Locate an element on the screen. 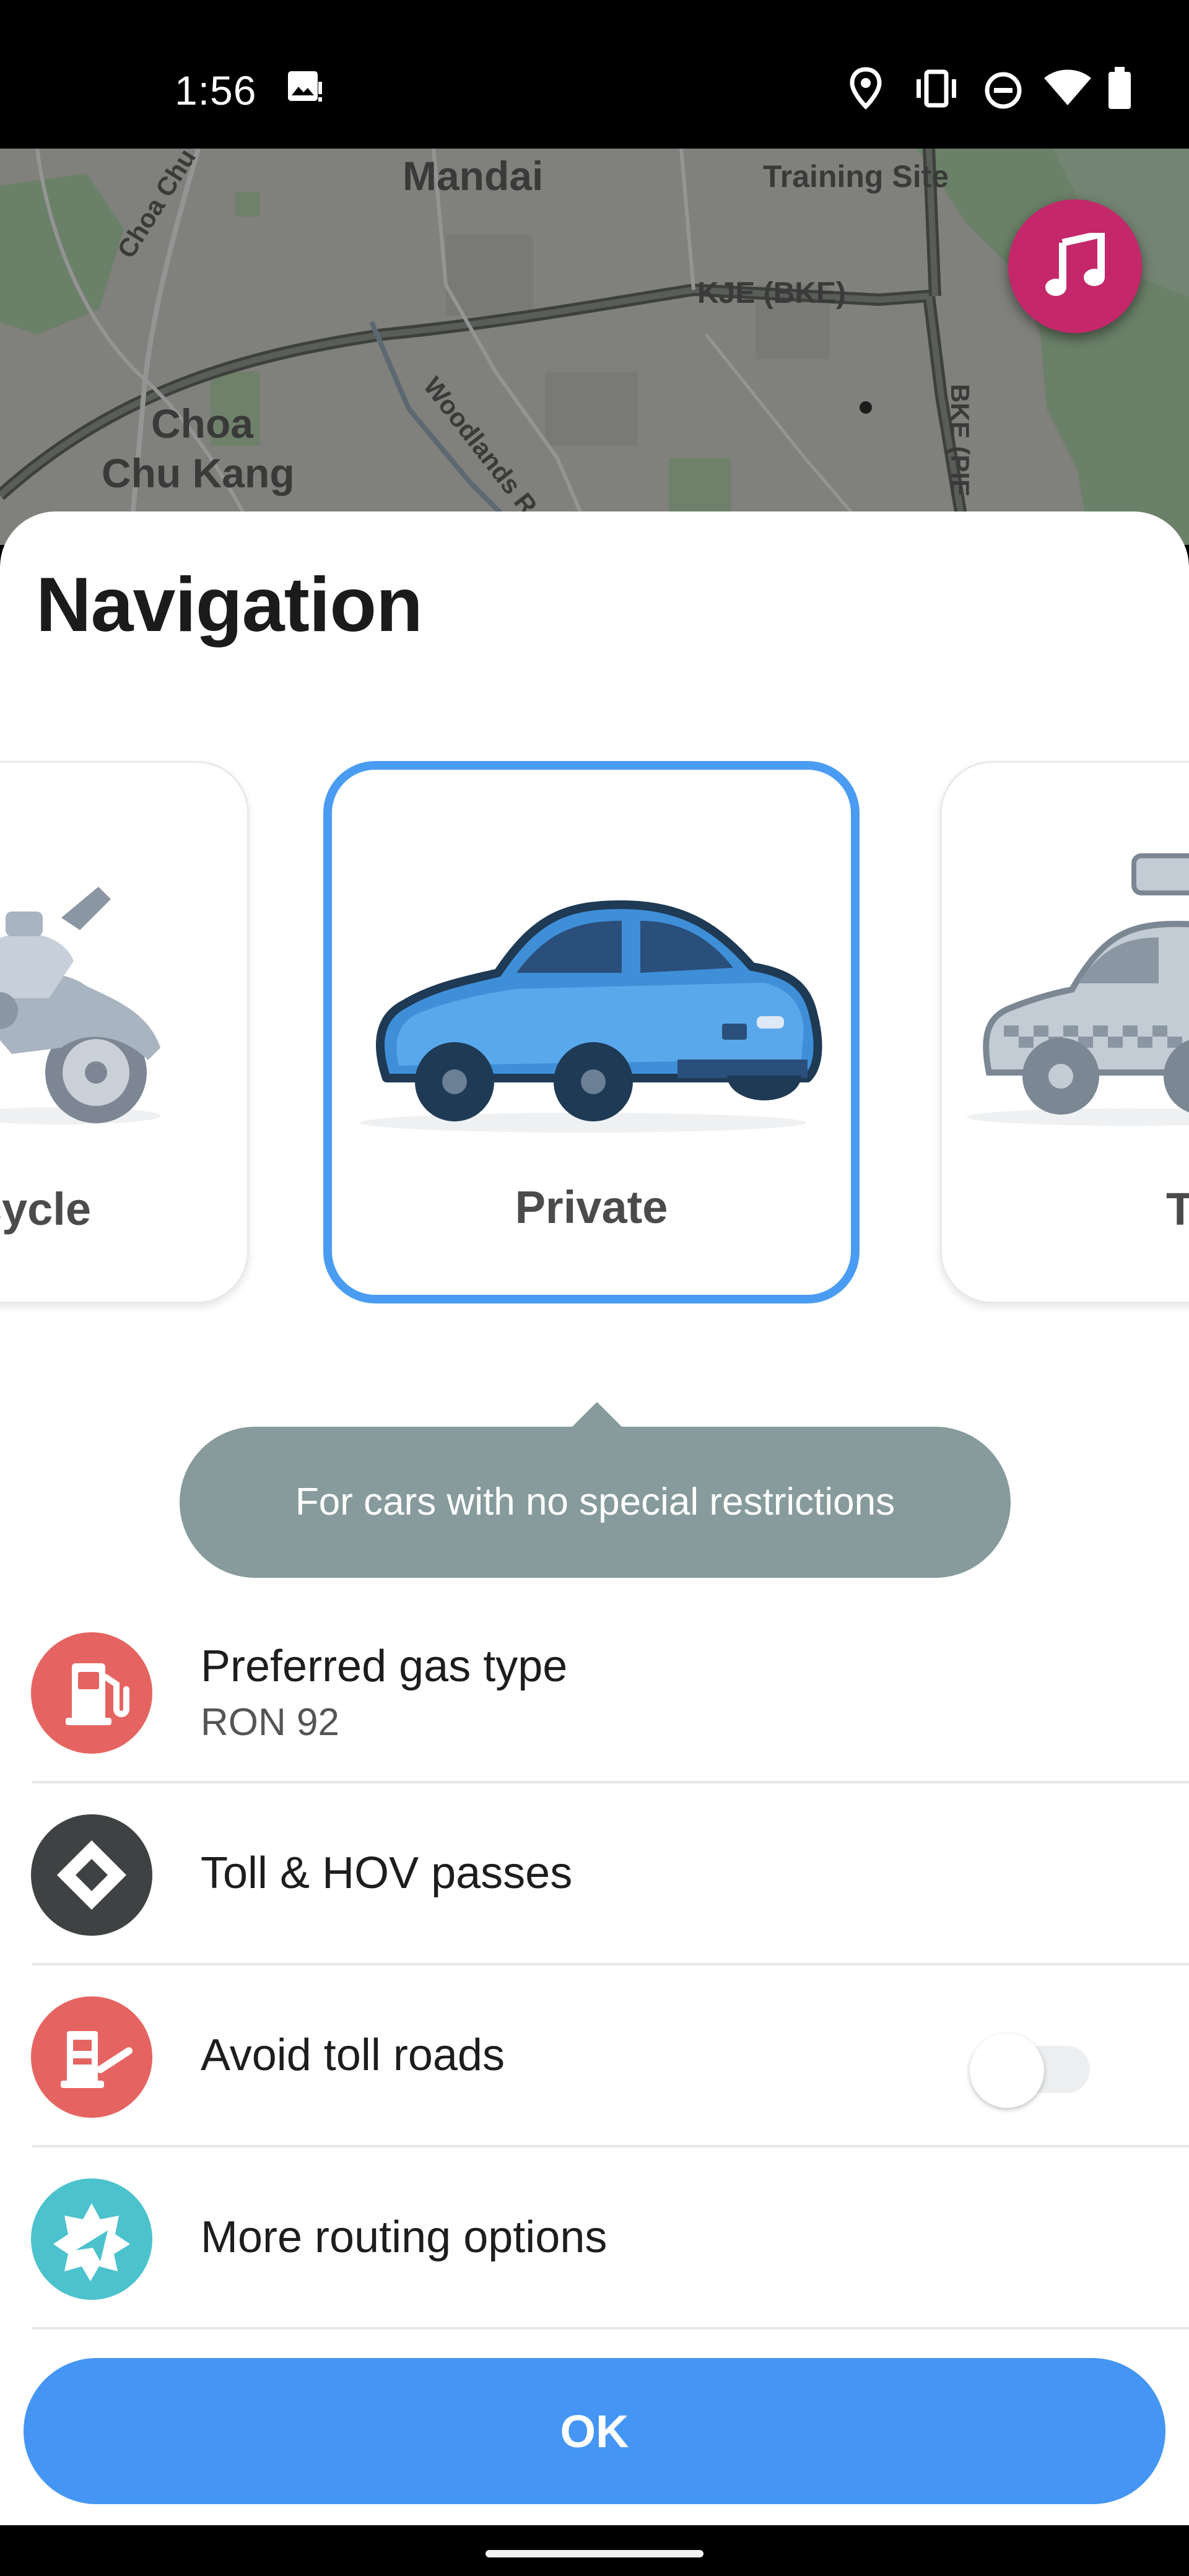  taxi-icon is located at coordinates (1078, 989).